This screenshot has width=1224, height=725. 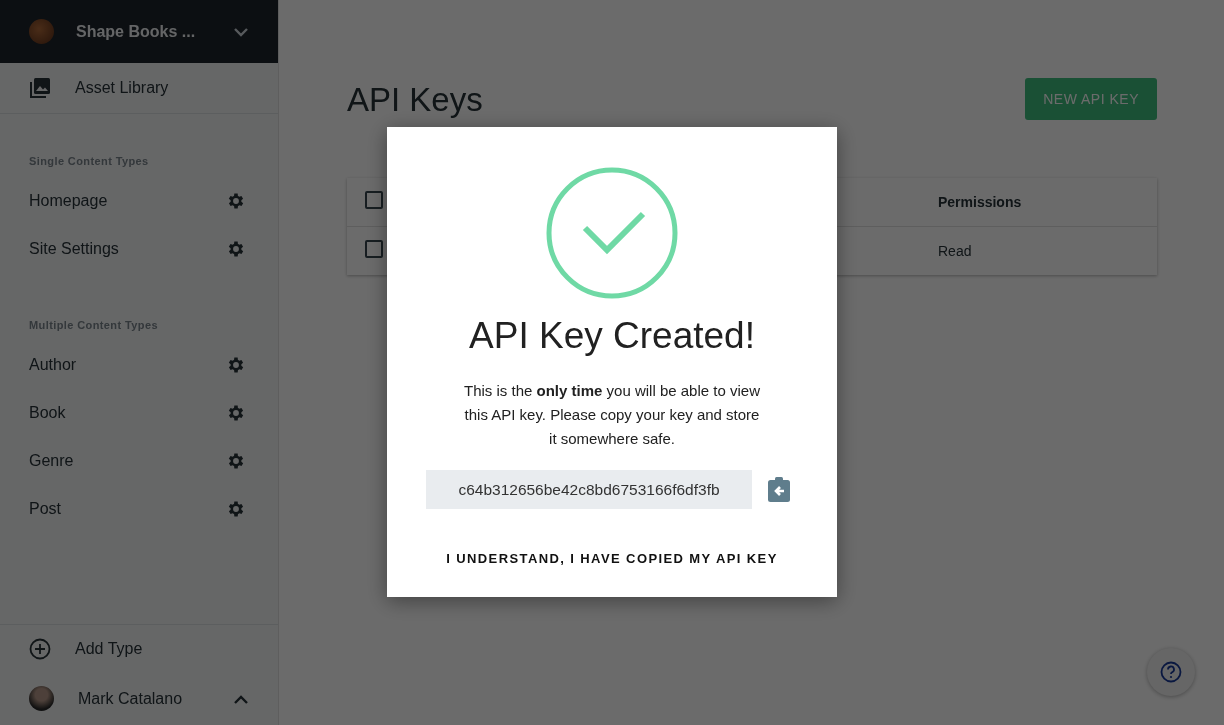 I want to click on help-icon, so click(x=1171, y=672).